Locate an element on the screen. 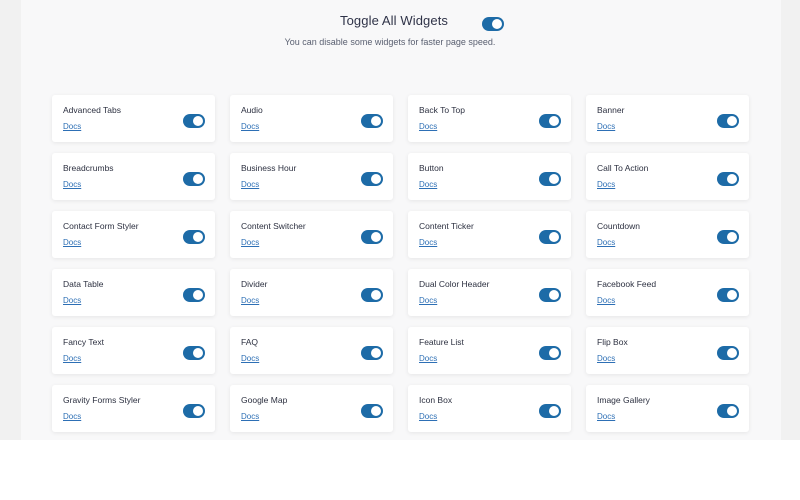  widget-title: Content Ticker is located at coordinates (446, 226).